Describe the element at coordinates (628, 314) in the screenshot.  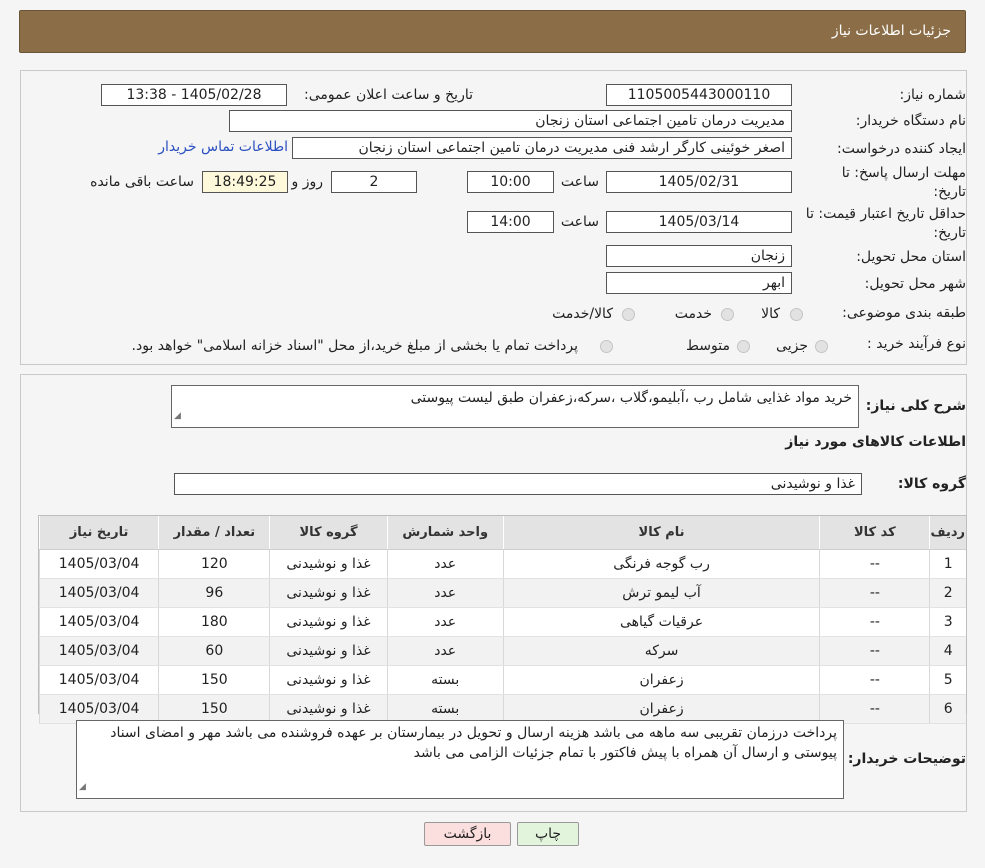
I see `category-goods-service-radio` at that location.